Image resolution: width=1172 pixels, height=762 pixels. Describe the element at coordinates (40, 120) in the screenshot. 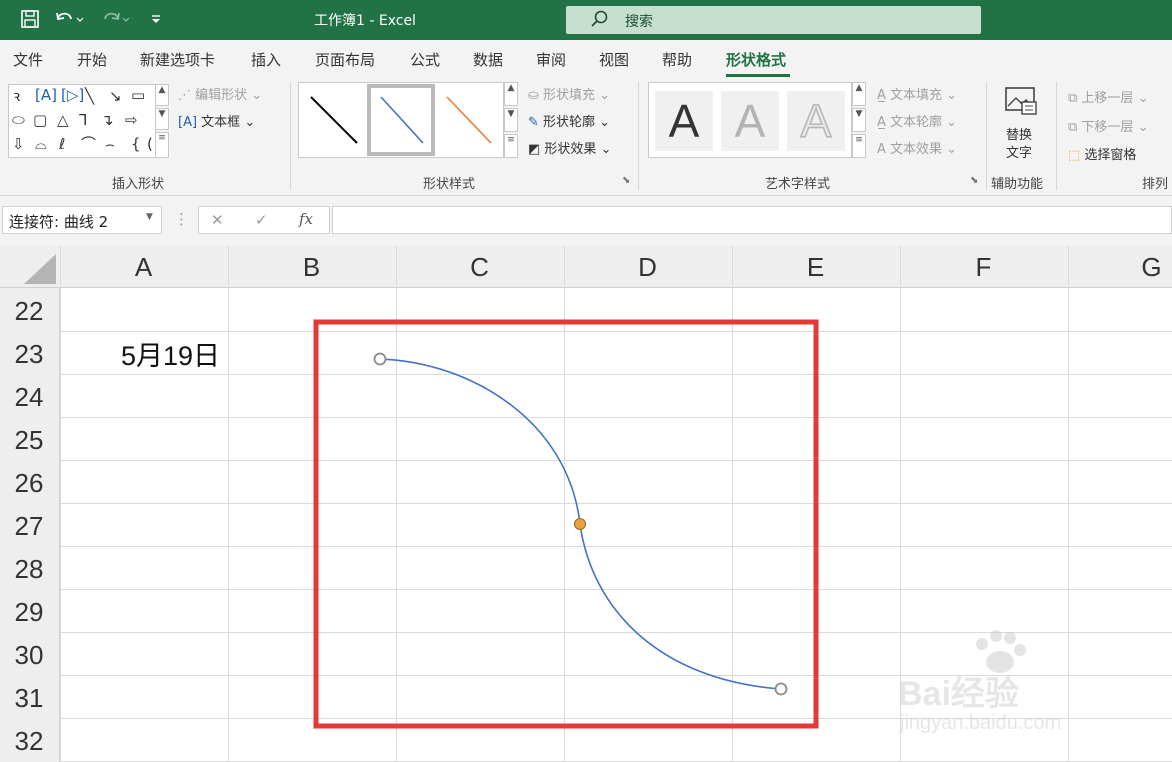

I see `rounded-rectangle-icon: ▢` at that location.